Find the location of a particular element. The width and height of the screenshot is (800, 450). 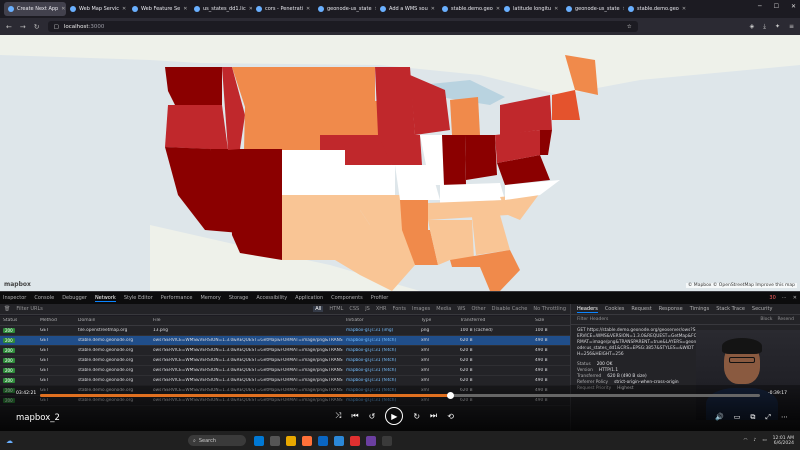

edge-icon is located at coordinates (323, 440).